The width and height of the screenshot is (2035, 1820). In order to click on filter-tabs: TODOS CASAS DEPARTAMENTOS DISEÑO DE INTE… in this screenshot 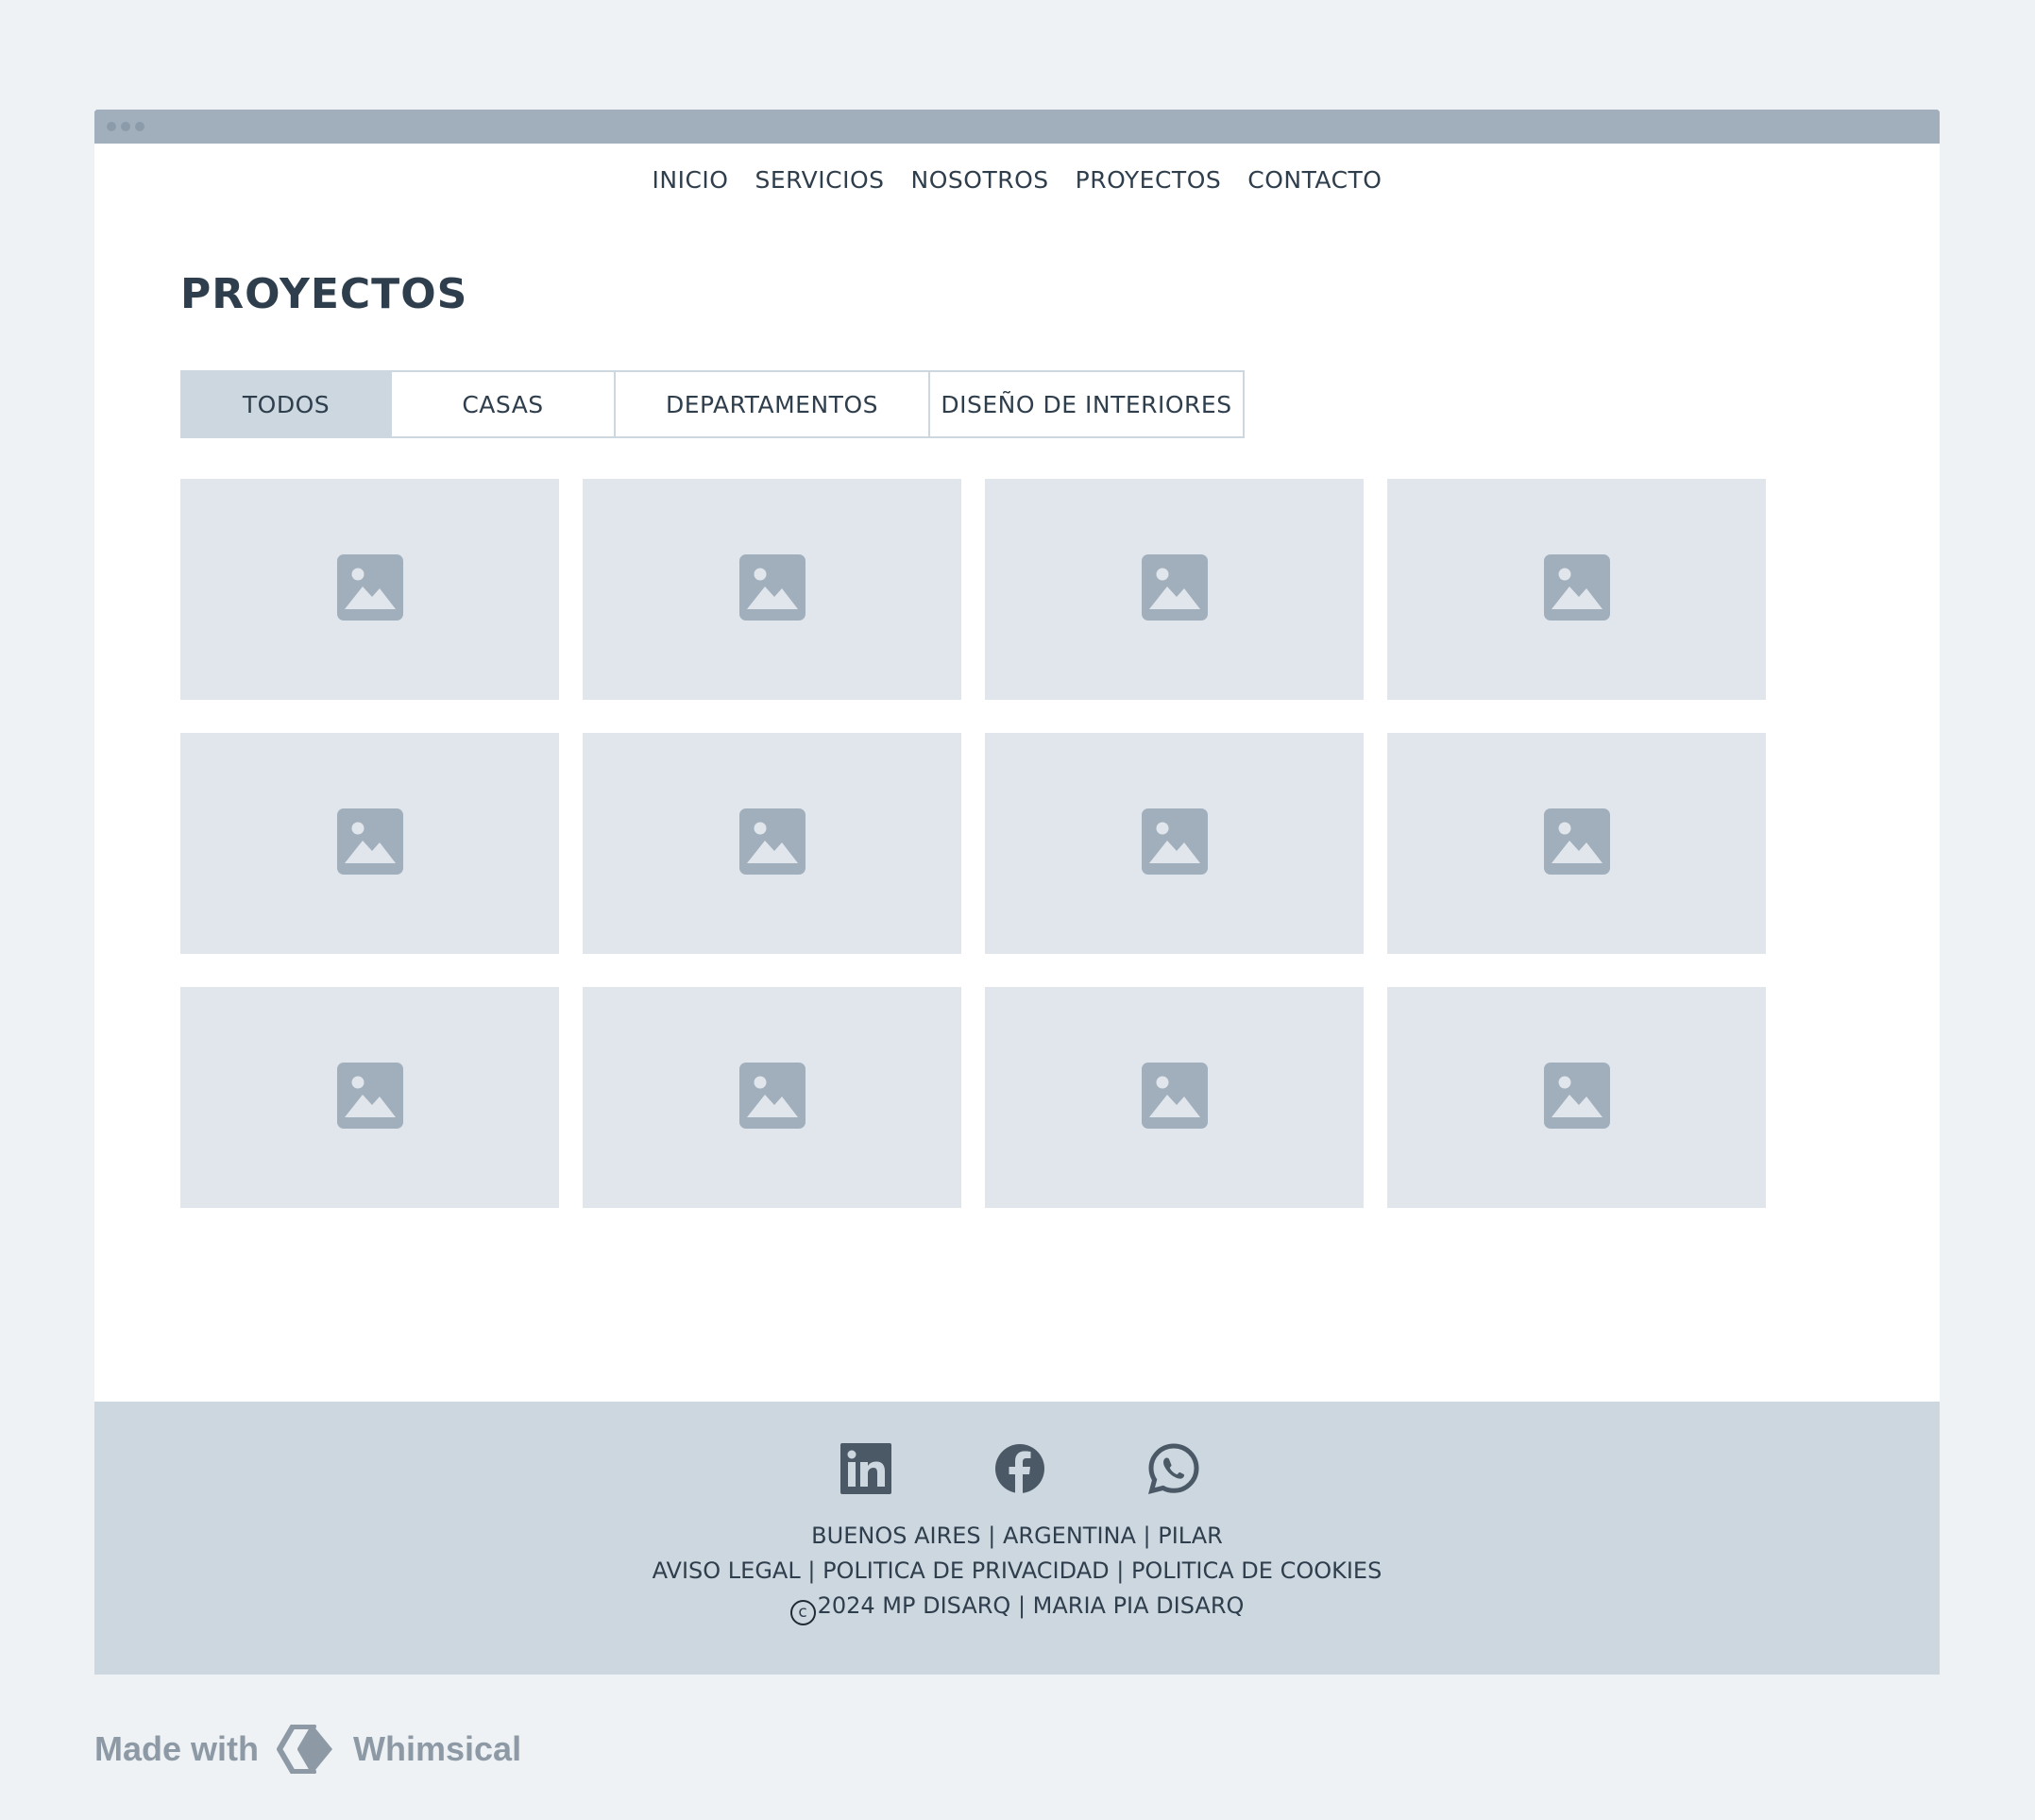, I will do `click(712, 404)`.